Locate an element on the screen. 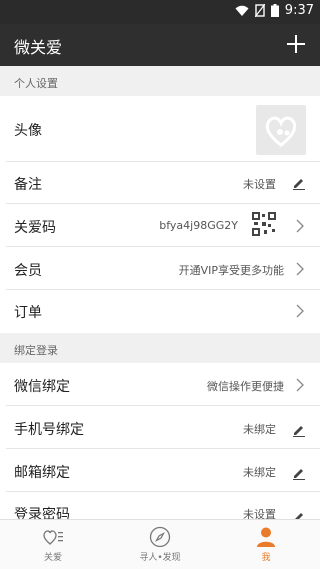 This screenshot has height=569, width=320. member-value: 开通VIP享受更多功能 is located at coordinates (231, 270).